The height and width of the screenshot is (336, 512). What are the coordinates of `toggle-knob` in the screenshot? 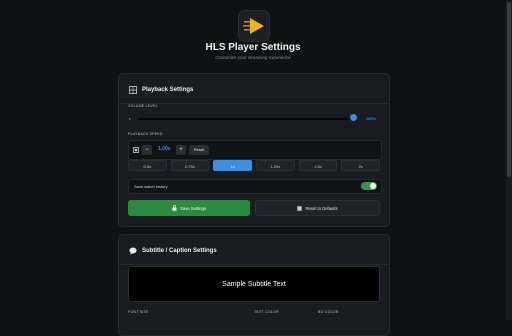 It's located at (373, 186).